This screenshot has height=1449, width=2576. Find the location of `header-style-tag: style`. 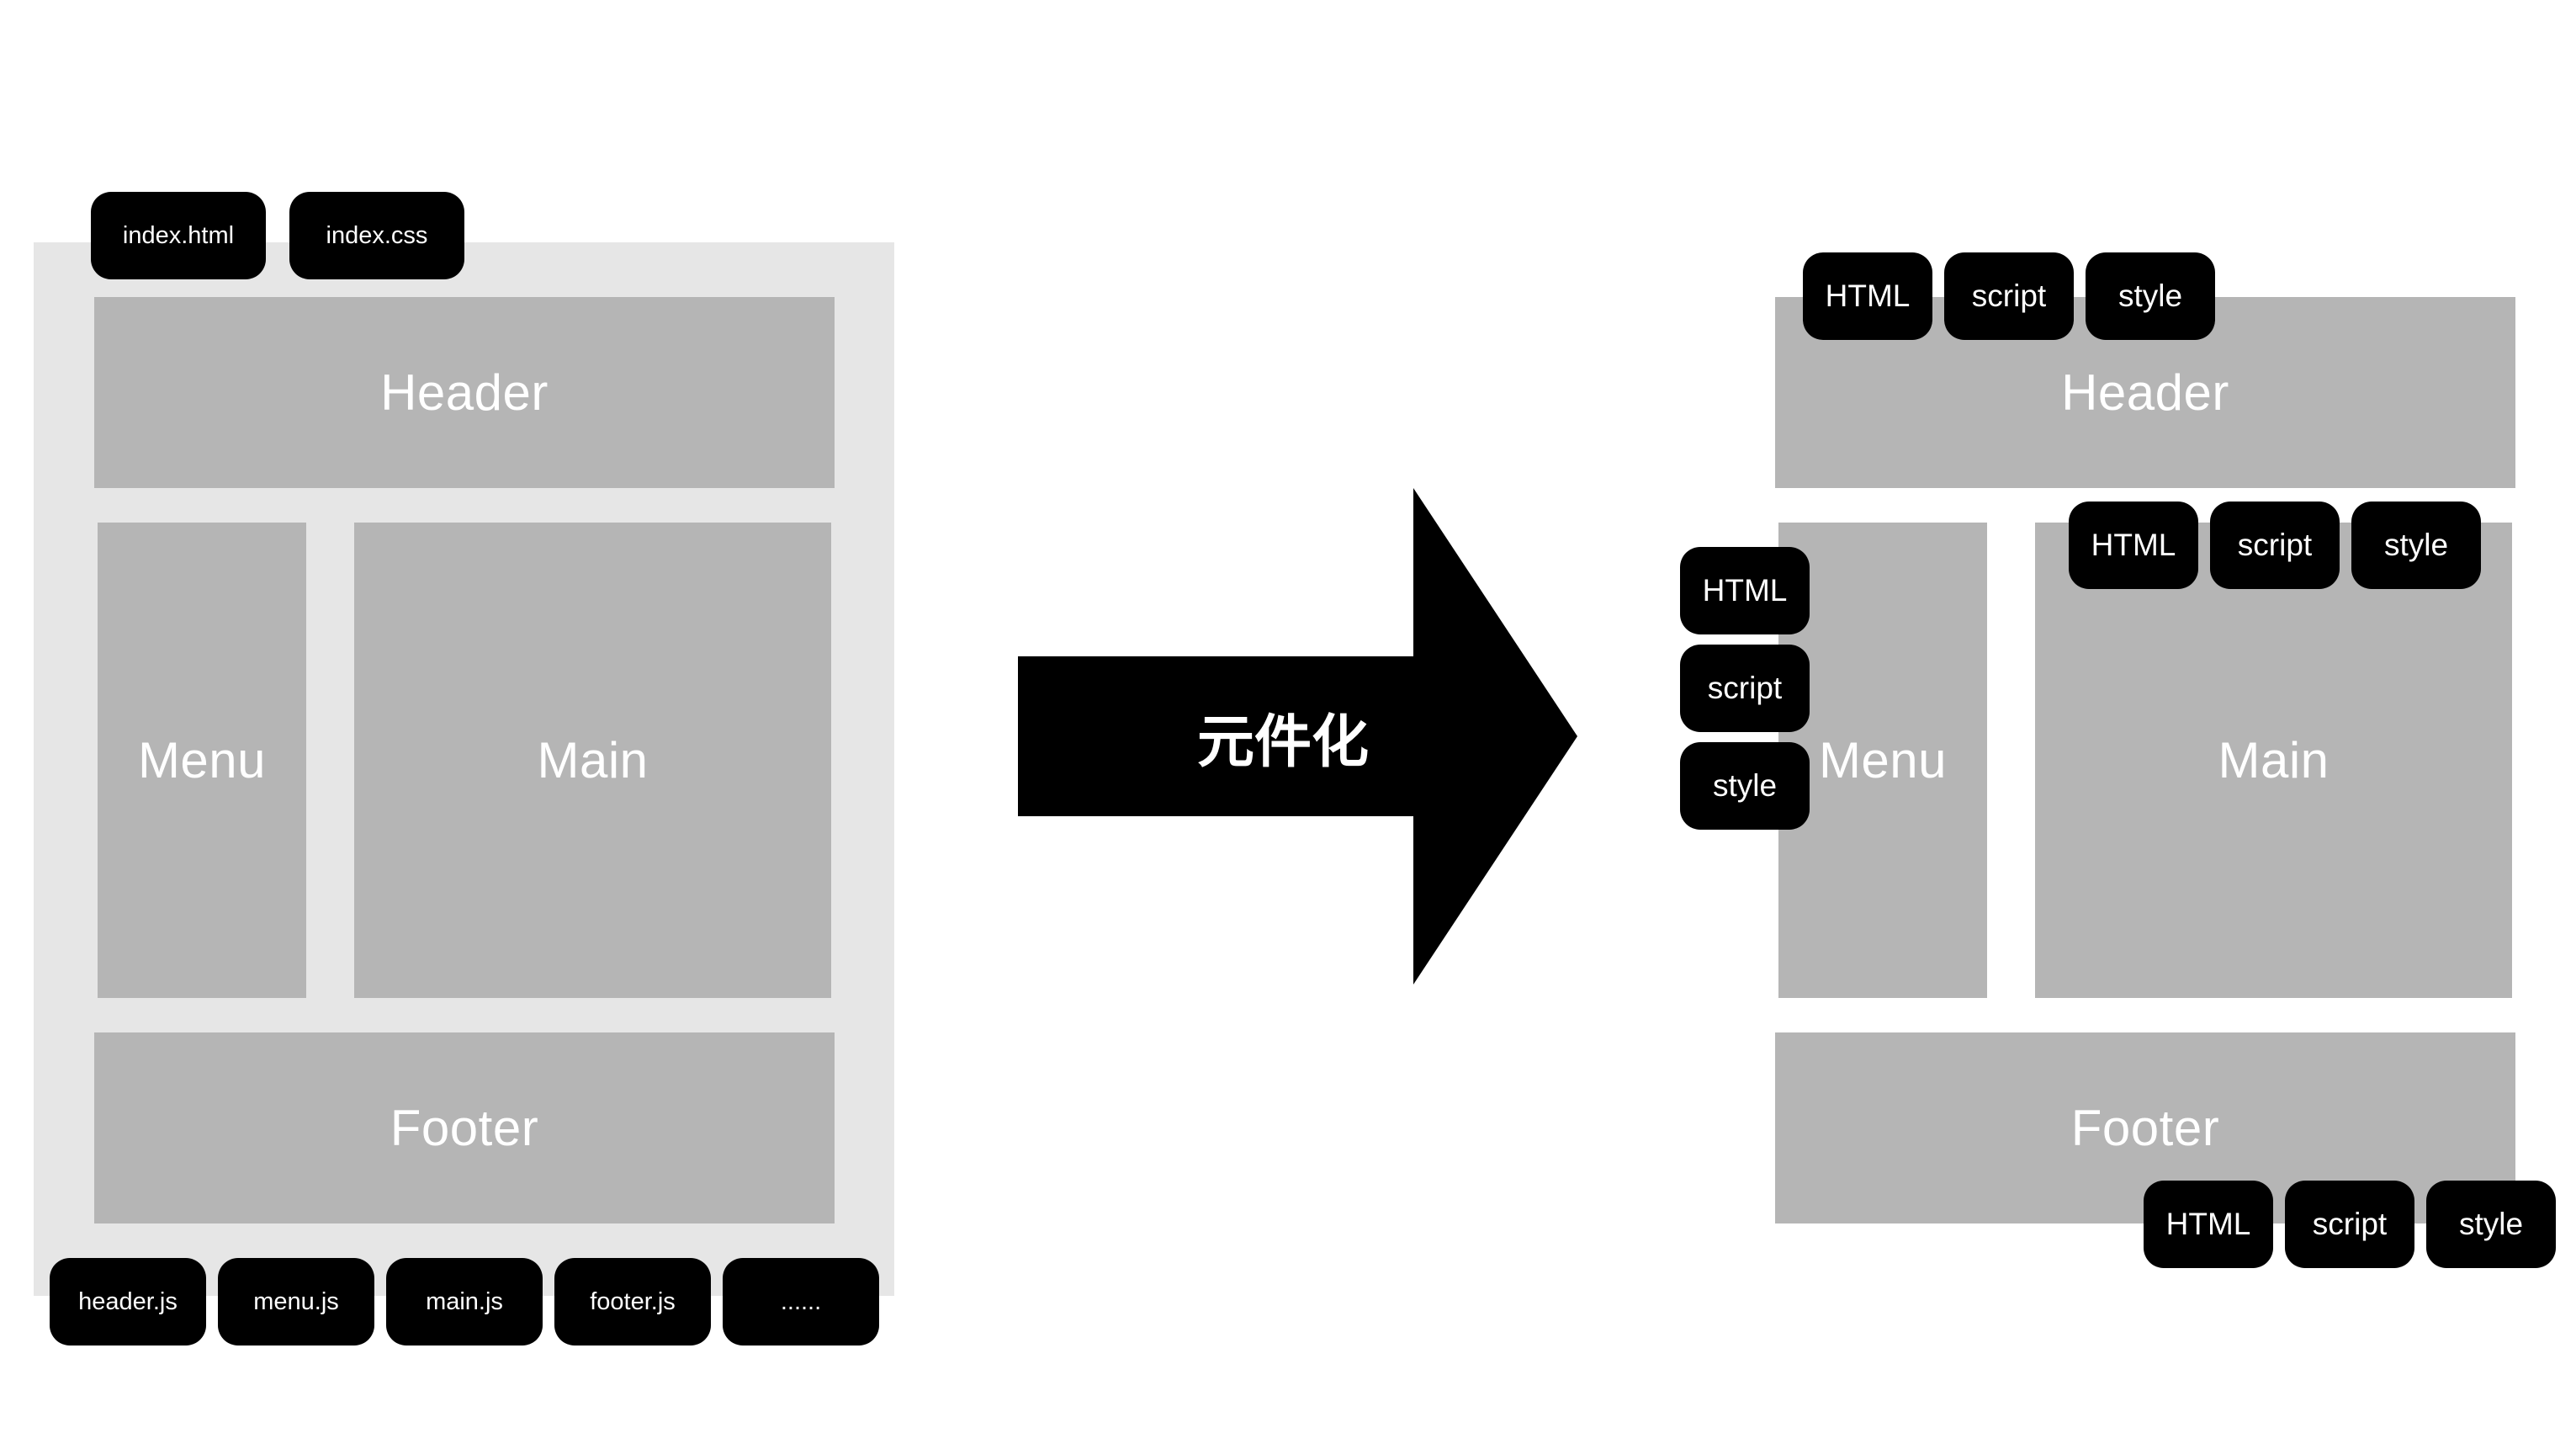

header-style-tag: style is located at coordinates (2150, 296).